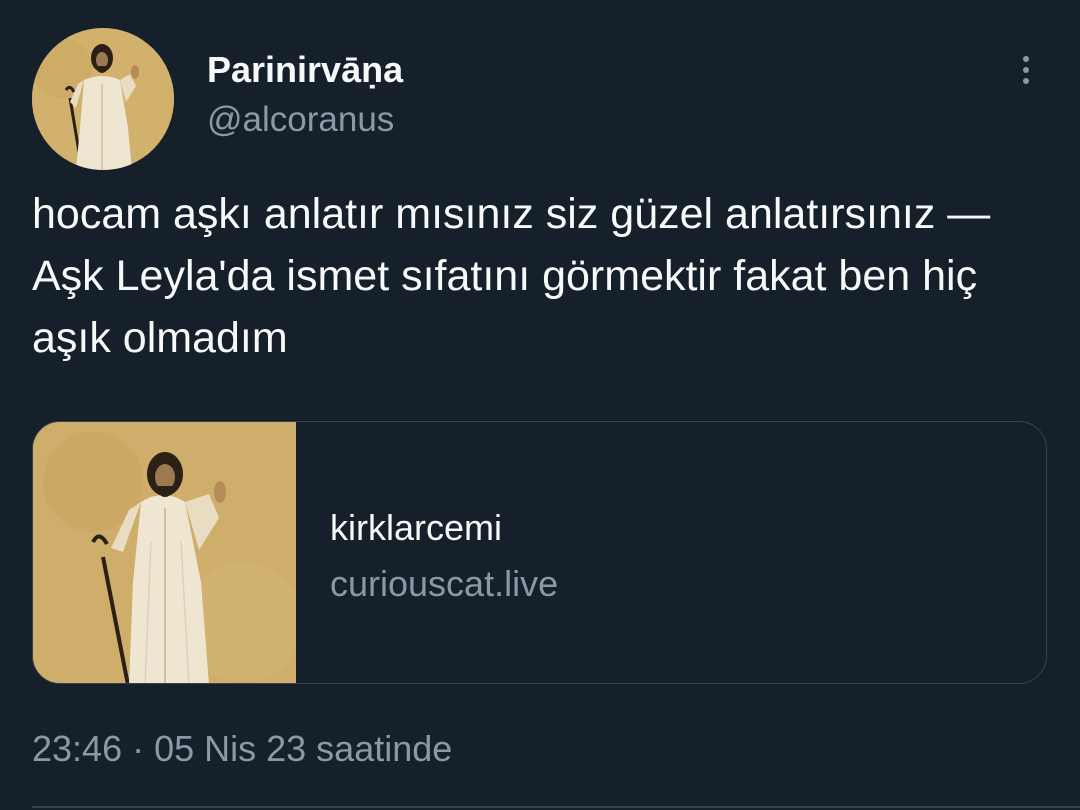  I want to click on link-card-domain: curiouscat.live, so click(444, 583).